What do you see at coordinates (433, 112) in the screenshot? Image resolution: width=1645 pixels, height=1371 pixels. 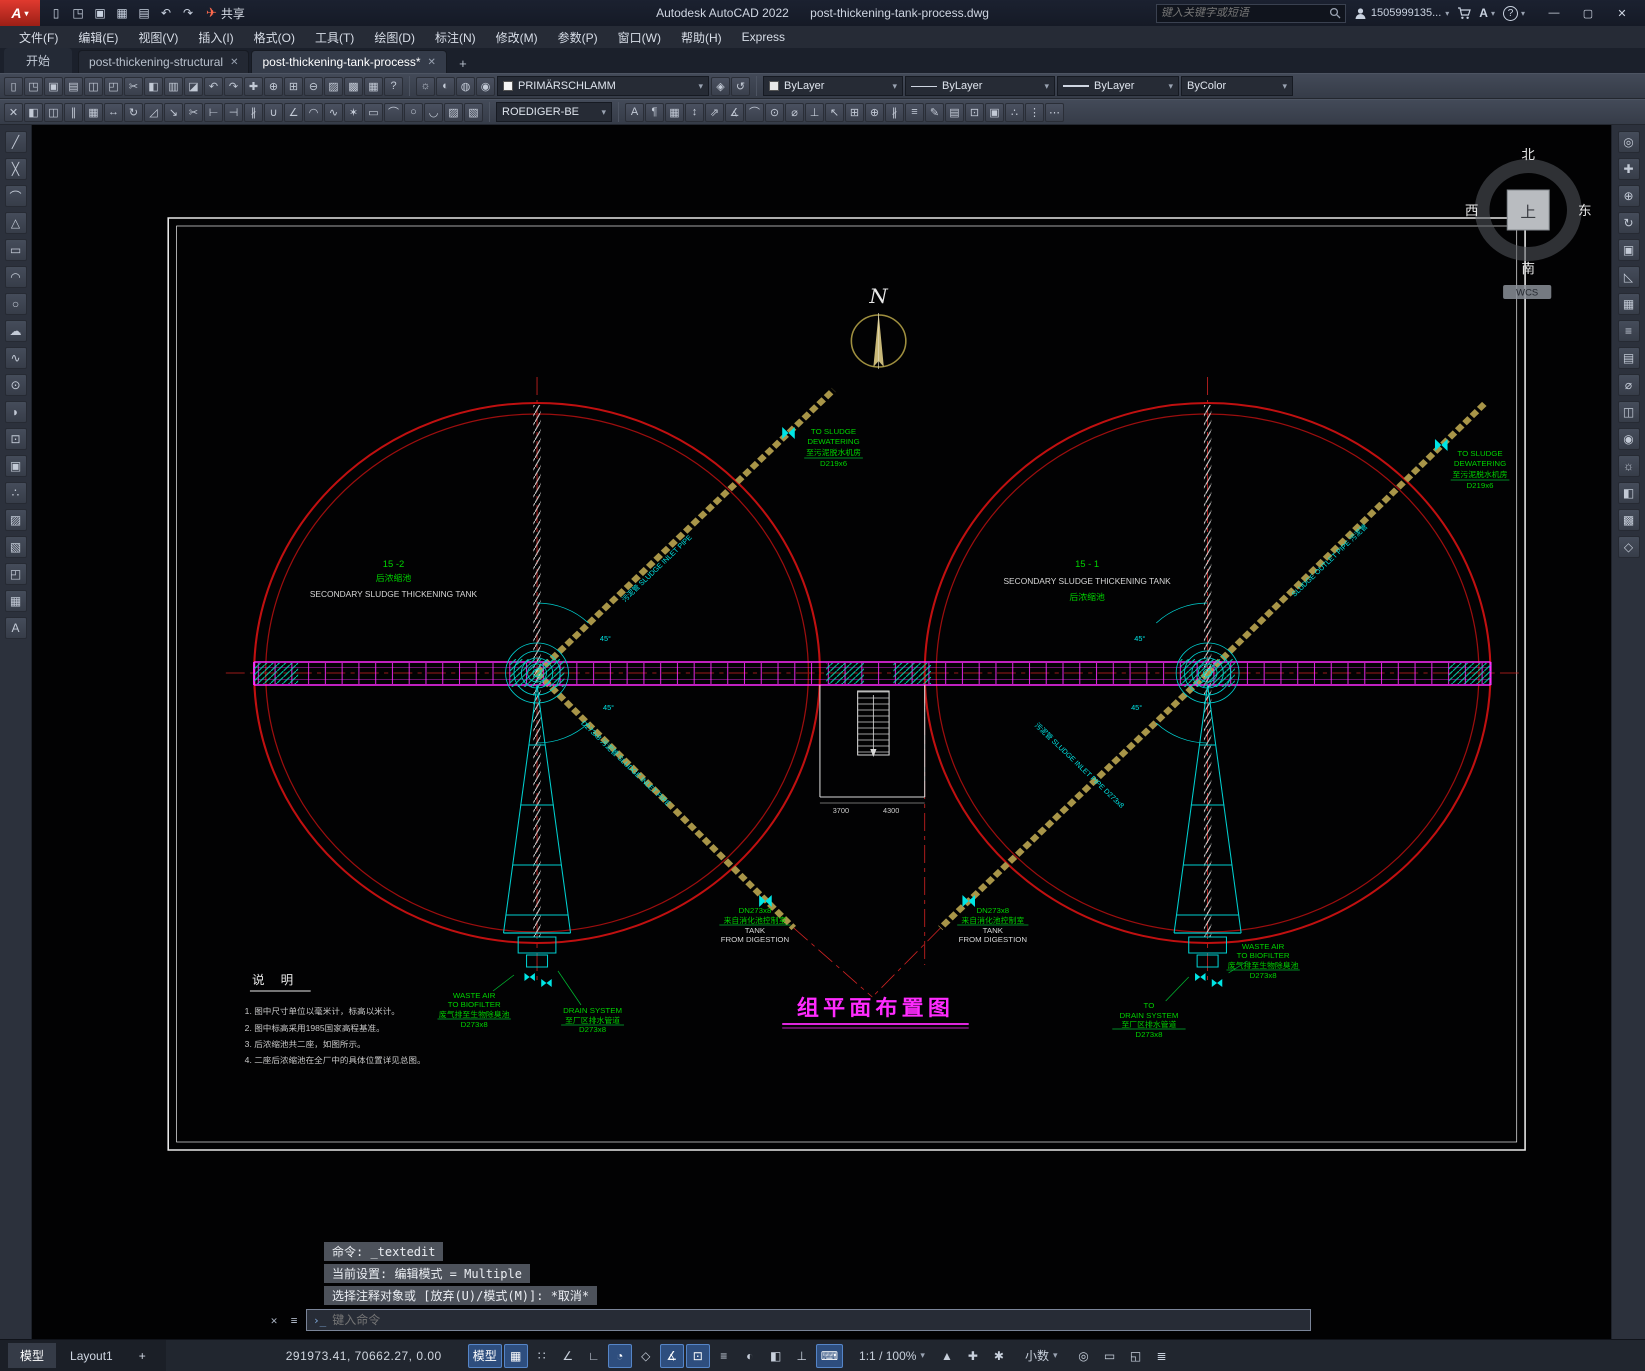 I see `arc-mod-icon: ◡` at bounding box center [433, 112].